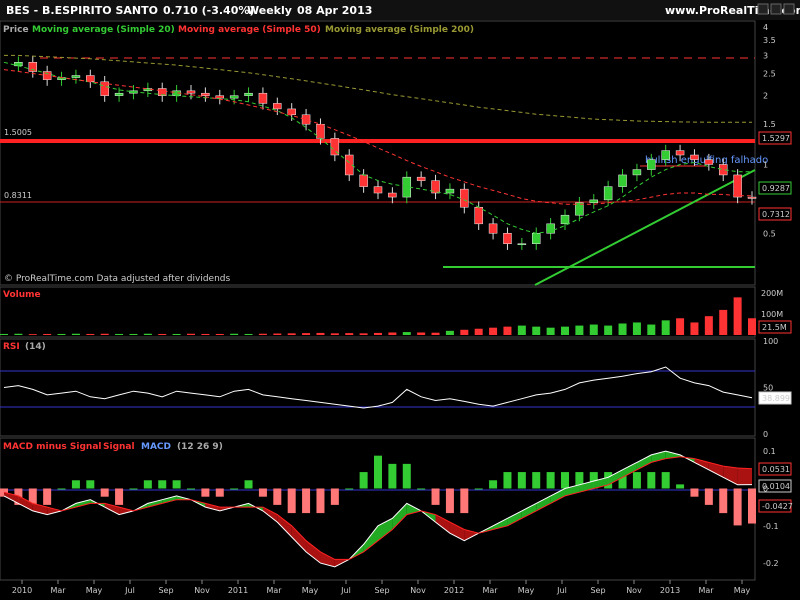  What do you see at coordinates (22, 590) in the screenshot?
I see `x-tick-label: 2010` at bounding box center [22, 590].